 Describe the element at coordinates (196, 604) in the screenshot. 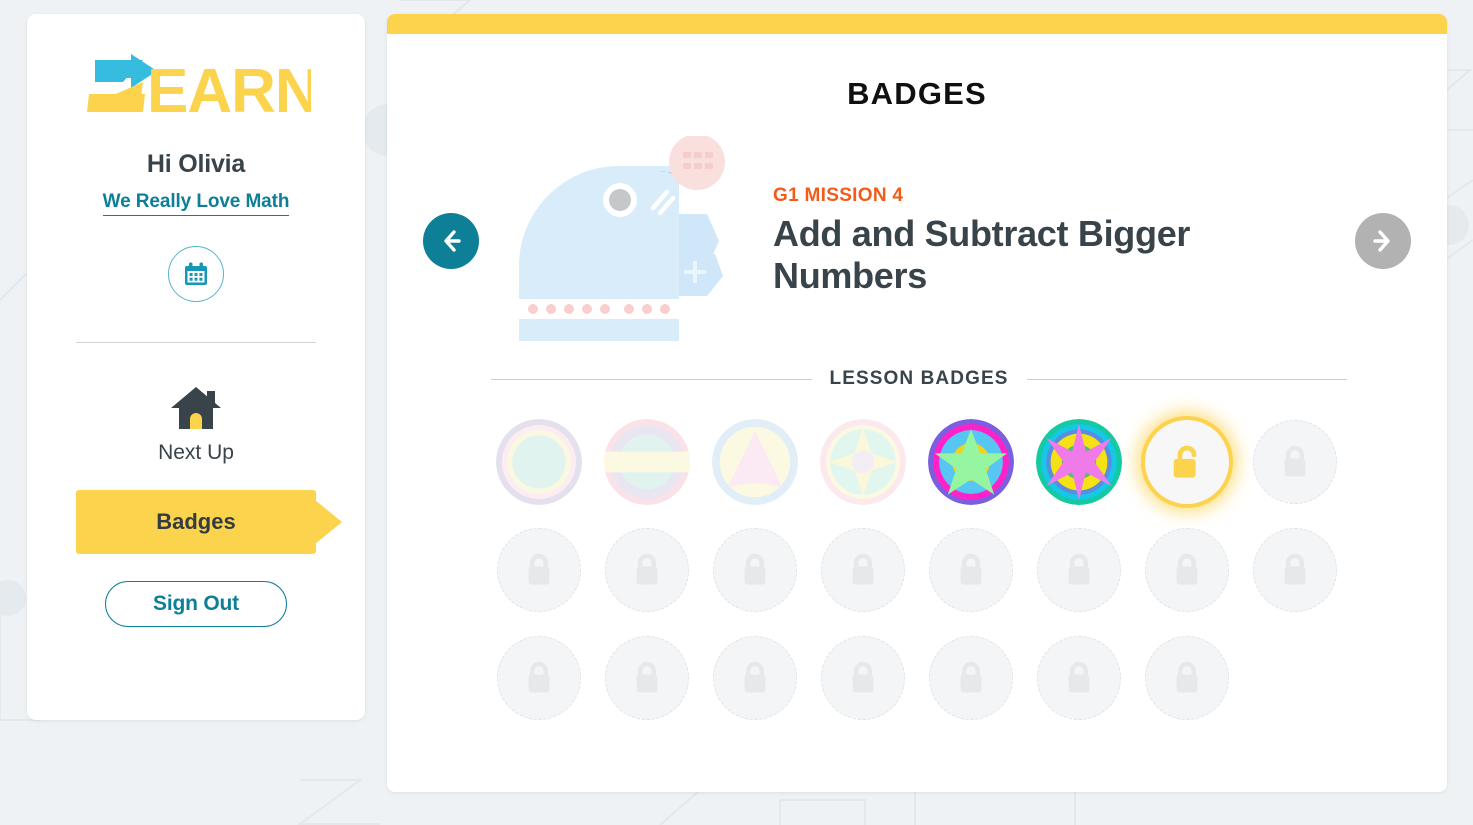

I see `sign-out-button: Sign Out` at that location.